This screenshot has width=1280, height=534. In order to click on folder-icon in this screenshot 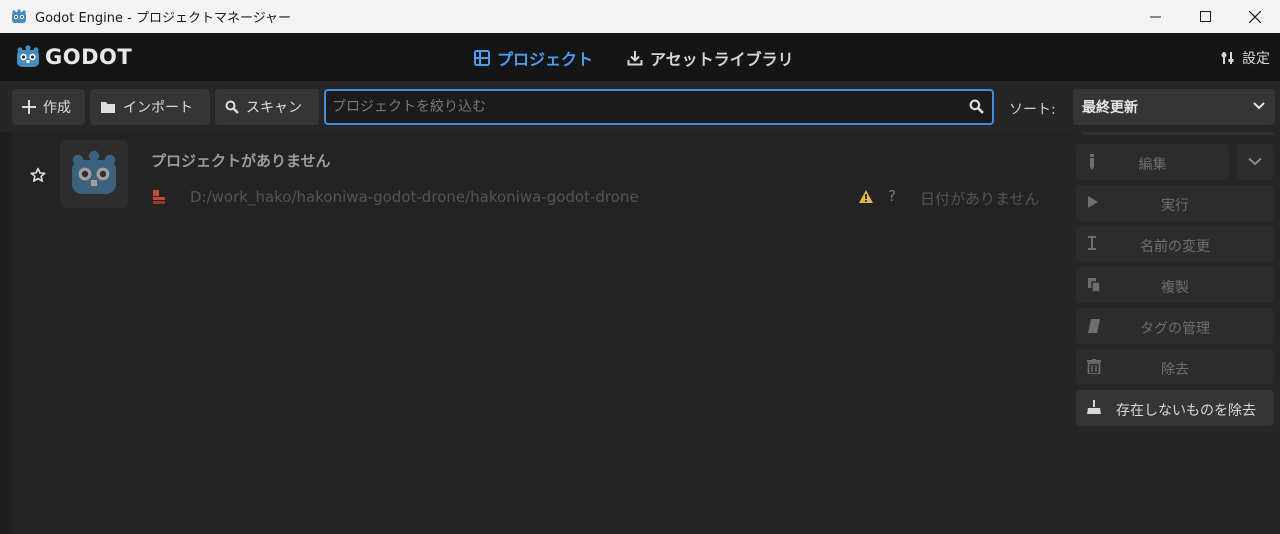, I will do `click(108, 107)`.